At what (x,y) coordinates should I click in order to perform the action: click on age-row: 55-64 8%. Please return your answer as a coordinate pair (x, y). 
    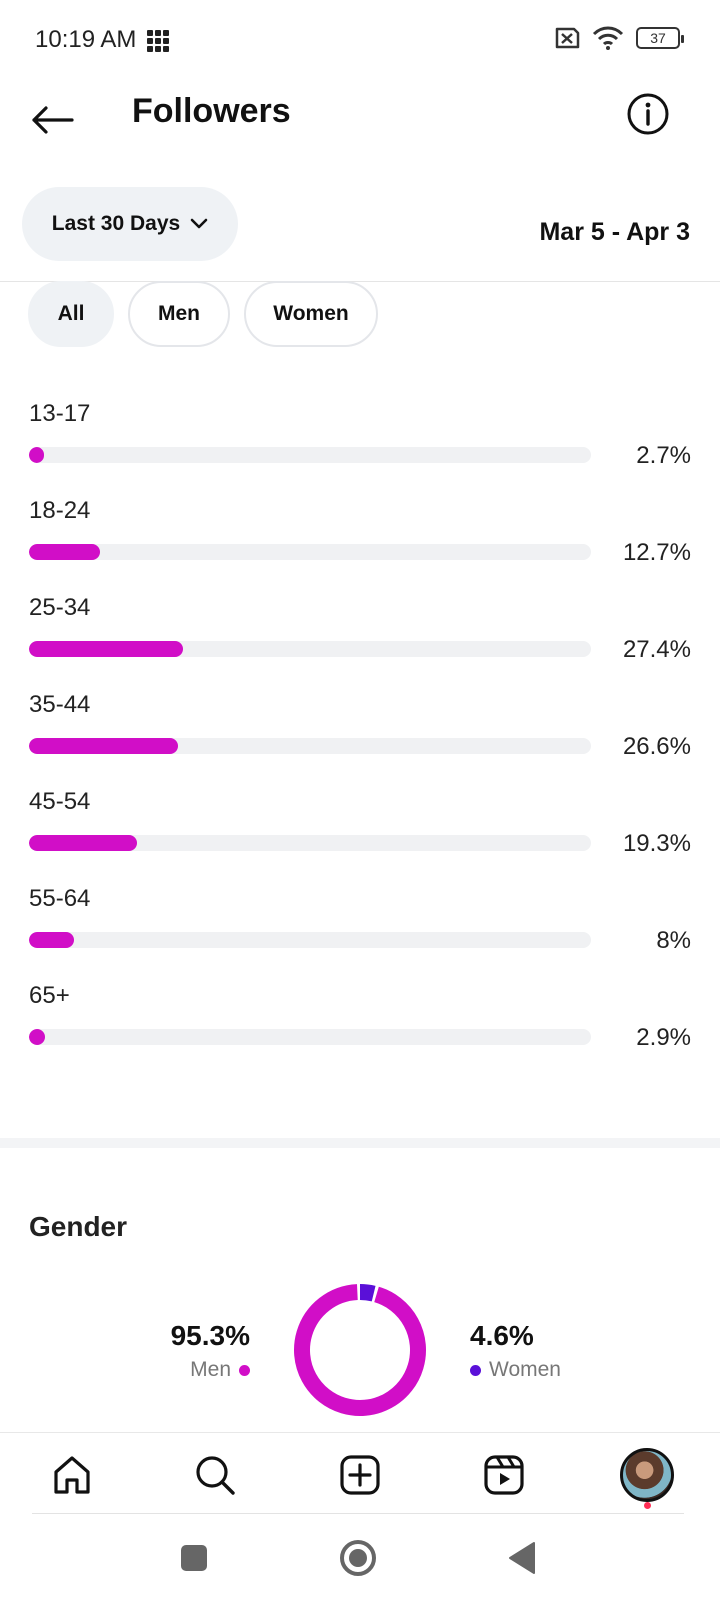
    Looking at the image, I should click on (360, 933).